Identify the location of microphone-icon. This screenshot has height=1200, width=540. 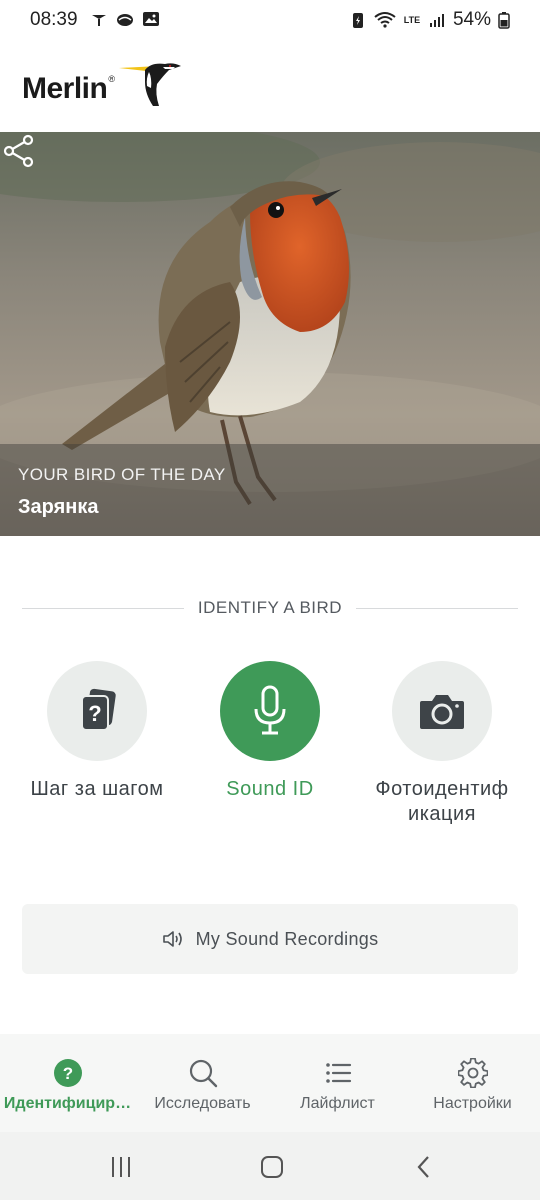
(270, 710).